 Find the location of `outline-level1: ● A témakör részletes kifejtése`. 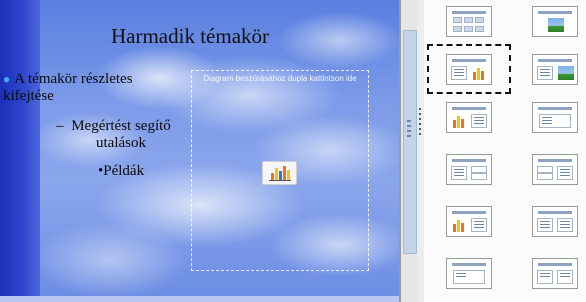

outline-level1: ● A témakör részletes kifejtése is located at coordinates (93, 88).